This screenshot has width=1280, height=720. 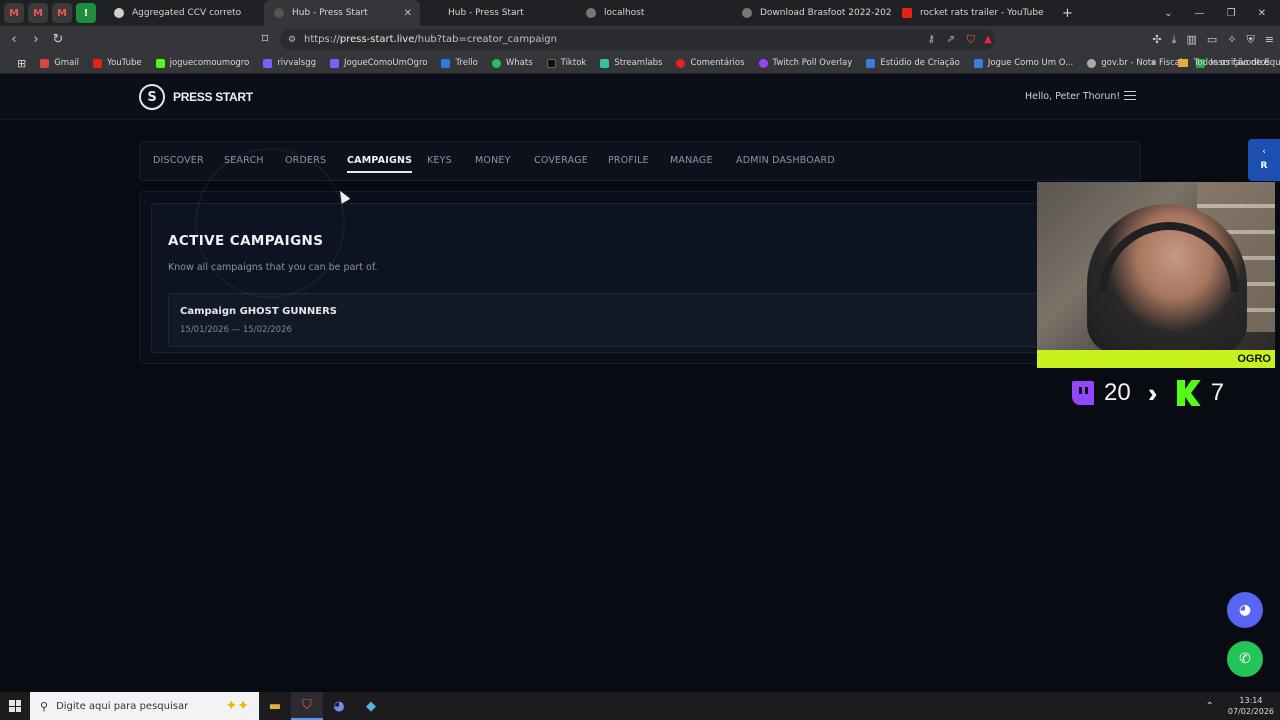 I want to click on bookmark-estudio: Estúdio de Criação, so click(x=913, y=63).